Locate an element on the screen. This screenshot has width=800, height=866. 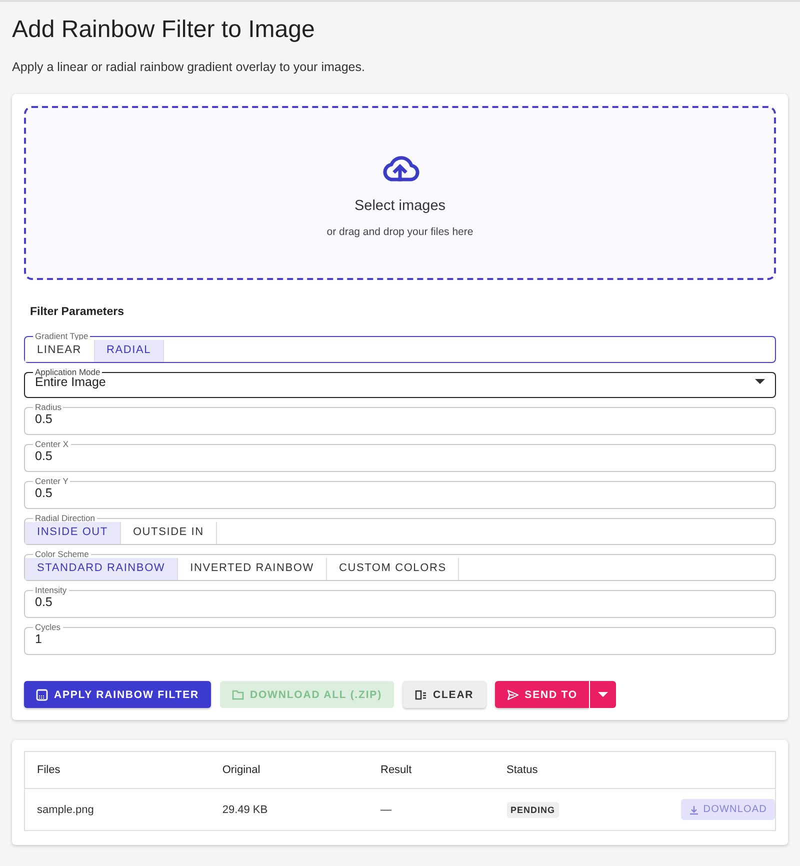
filter-icon is located at coordinates (42, 694).